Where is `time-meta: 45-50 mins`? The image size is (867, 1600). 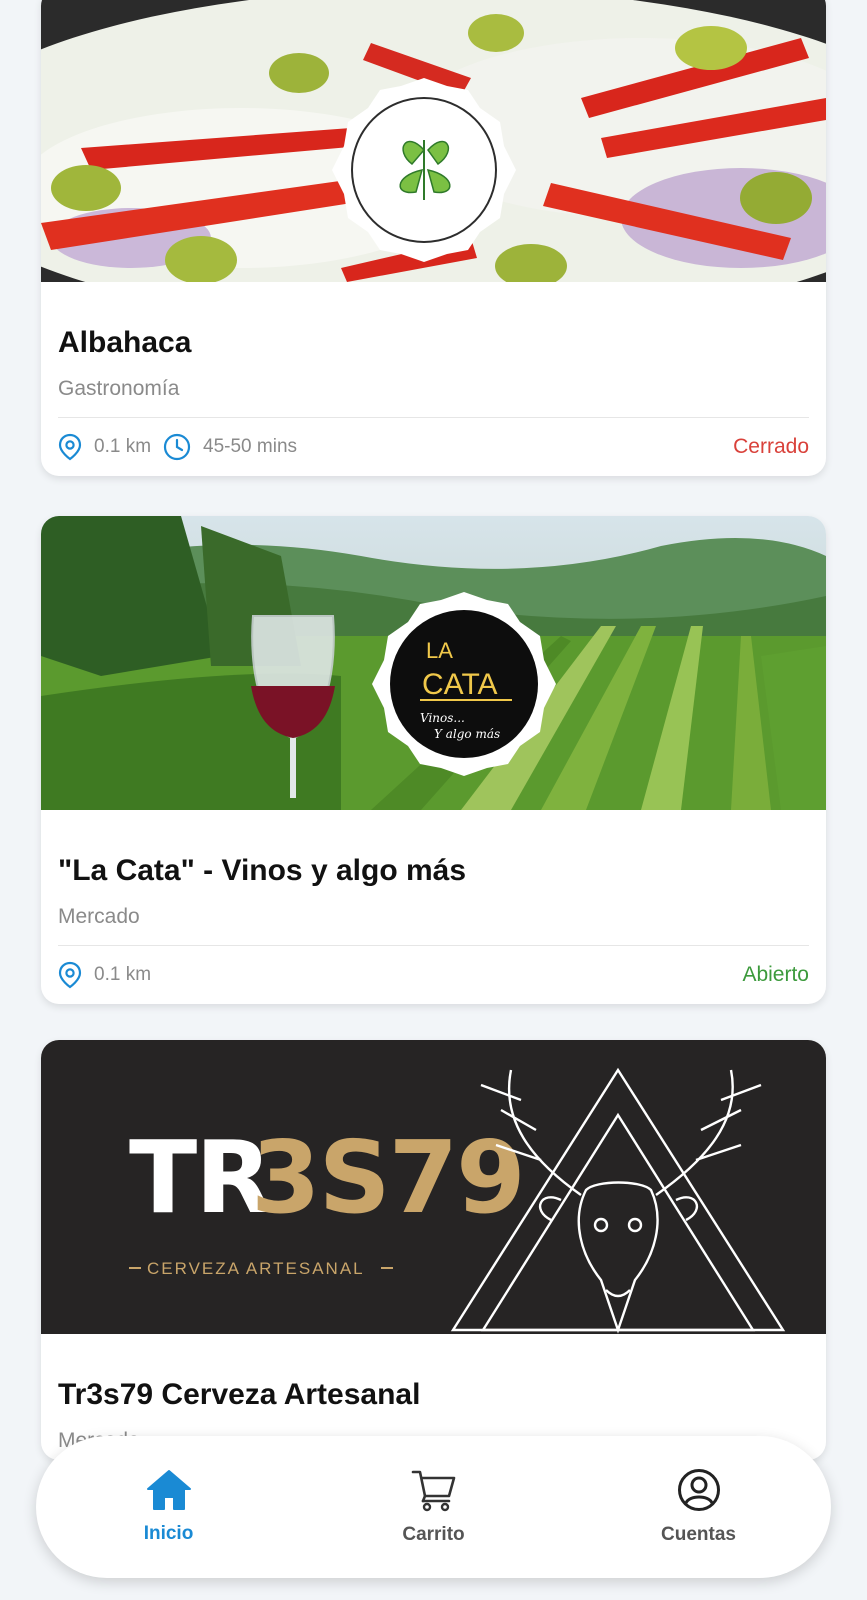 time-meta: 45-50 mins is located at coordinates (230, 447).